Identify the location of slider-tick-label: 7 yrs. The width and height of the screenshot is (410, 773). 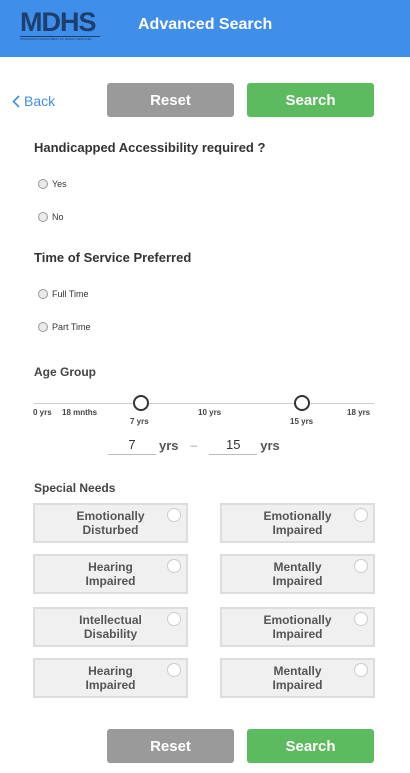
(139, 421).